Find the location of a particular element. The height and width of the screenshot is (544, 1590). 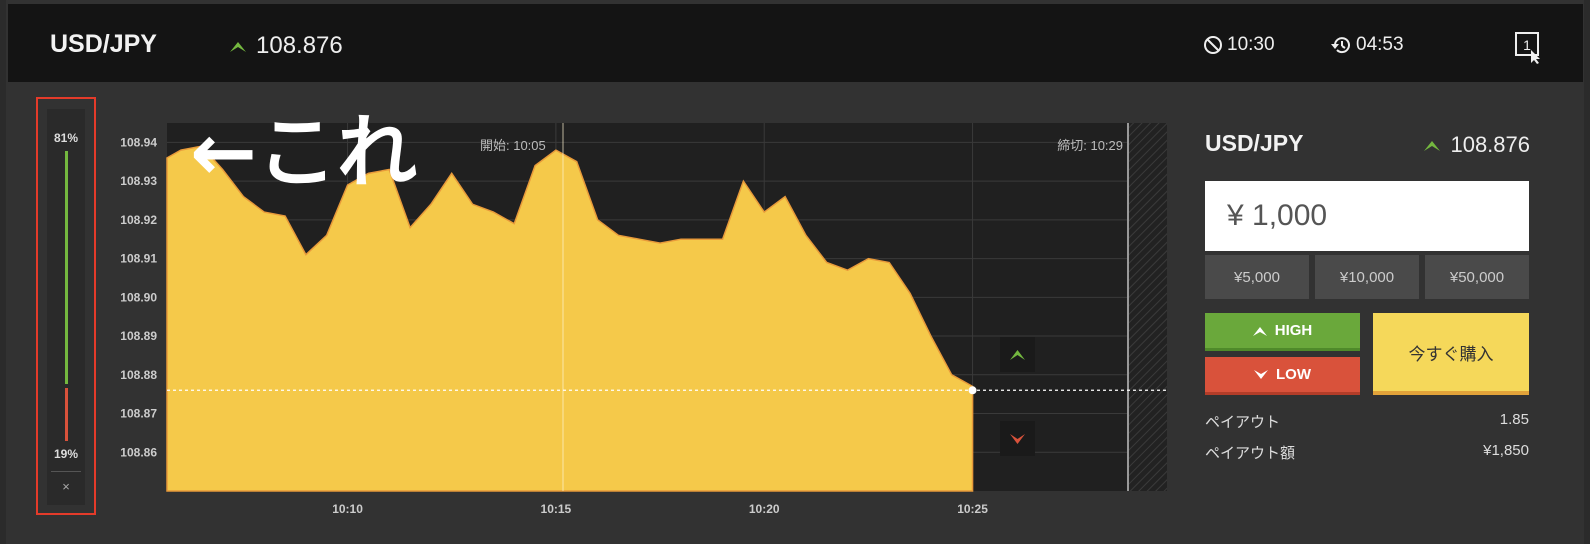

low-button-label: LOW is located at coordinates (1293, 374).